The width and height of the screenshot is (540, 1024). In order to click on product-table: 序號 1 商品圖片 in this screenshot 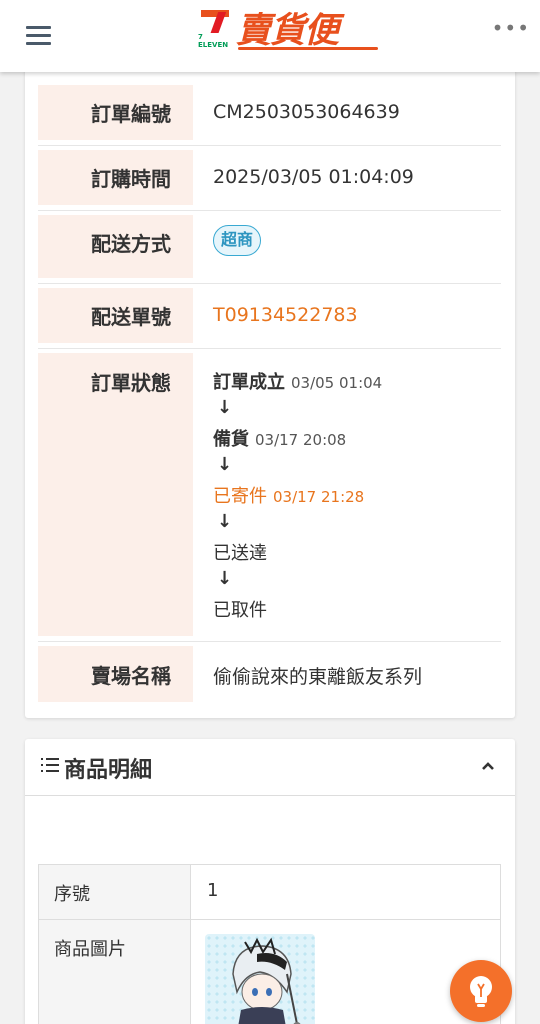, I will do `click(269, 944)`.